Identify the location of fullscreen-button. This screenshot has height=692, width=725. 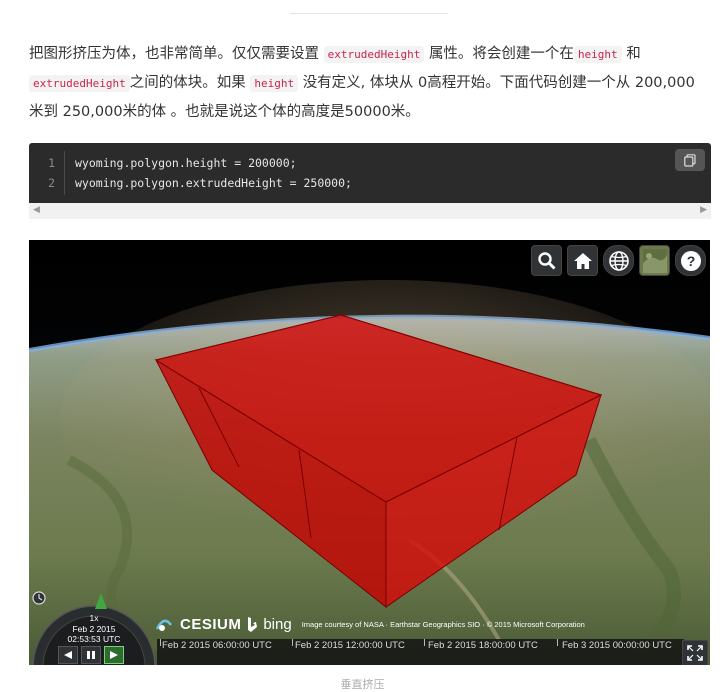
(695, 652).